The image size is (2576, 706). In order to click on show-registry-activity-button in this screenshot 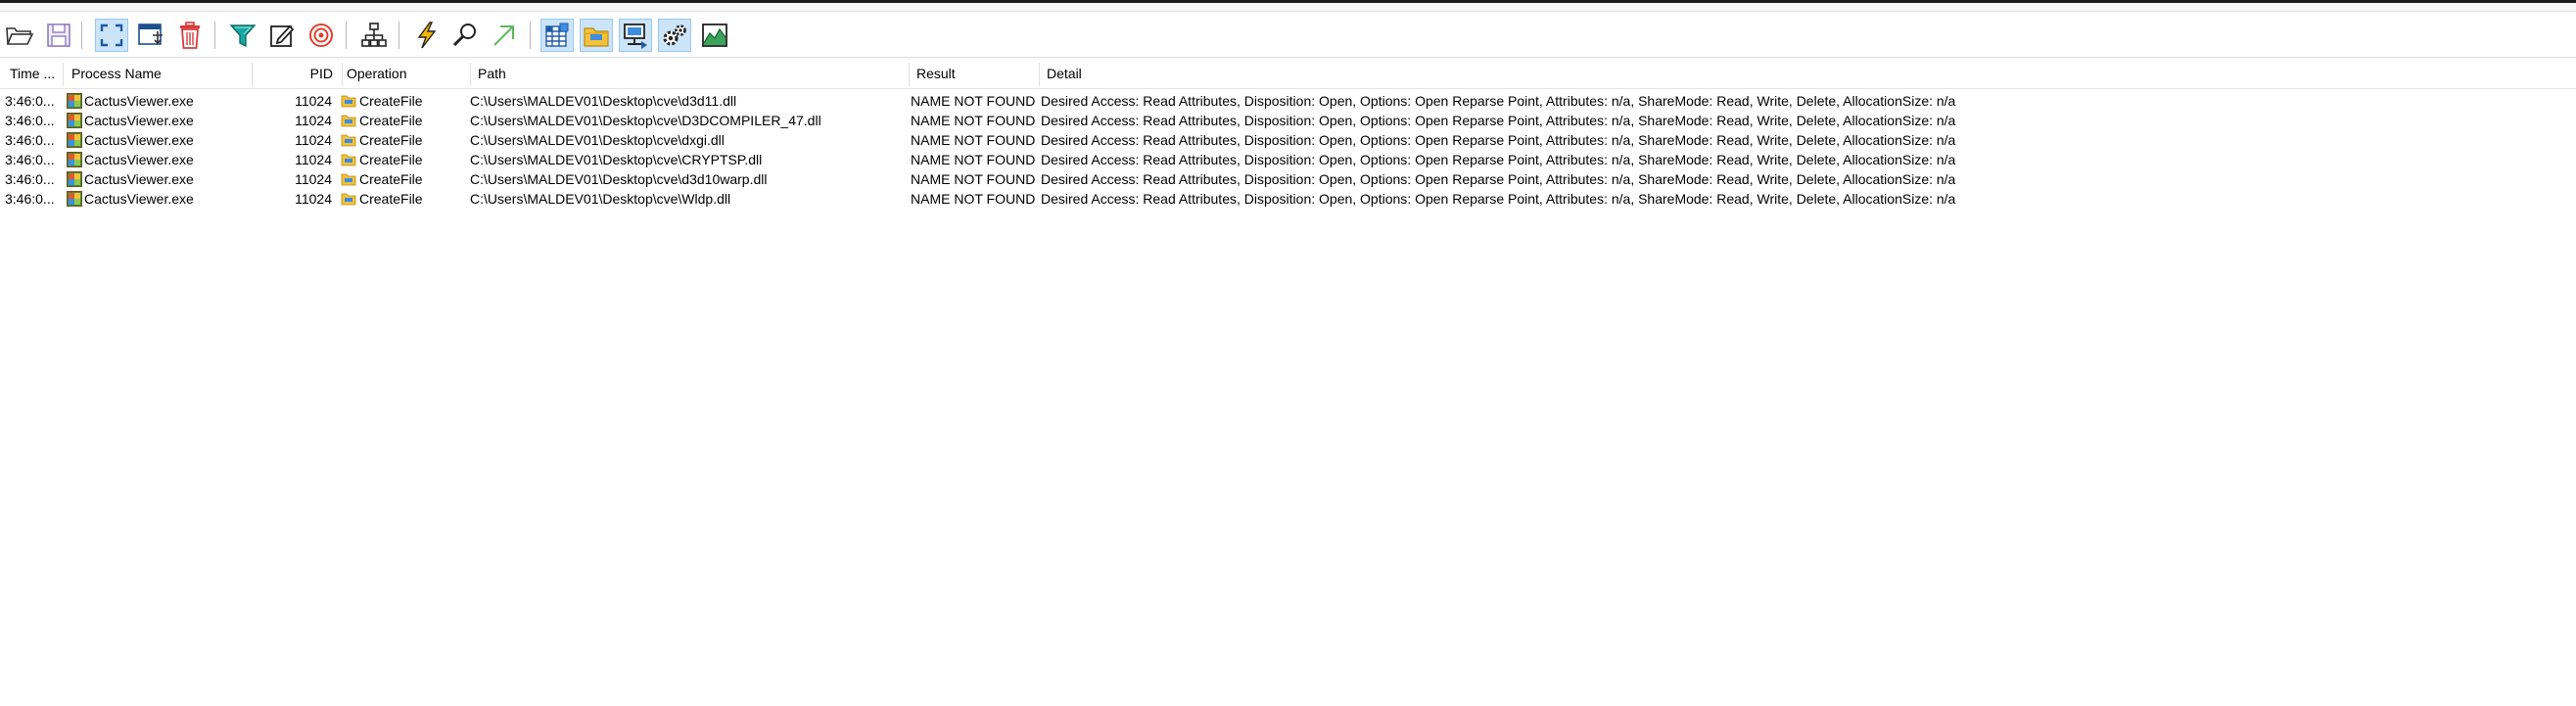, I will do `click(557, 35)`.